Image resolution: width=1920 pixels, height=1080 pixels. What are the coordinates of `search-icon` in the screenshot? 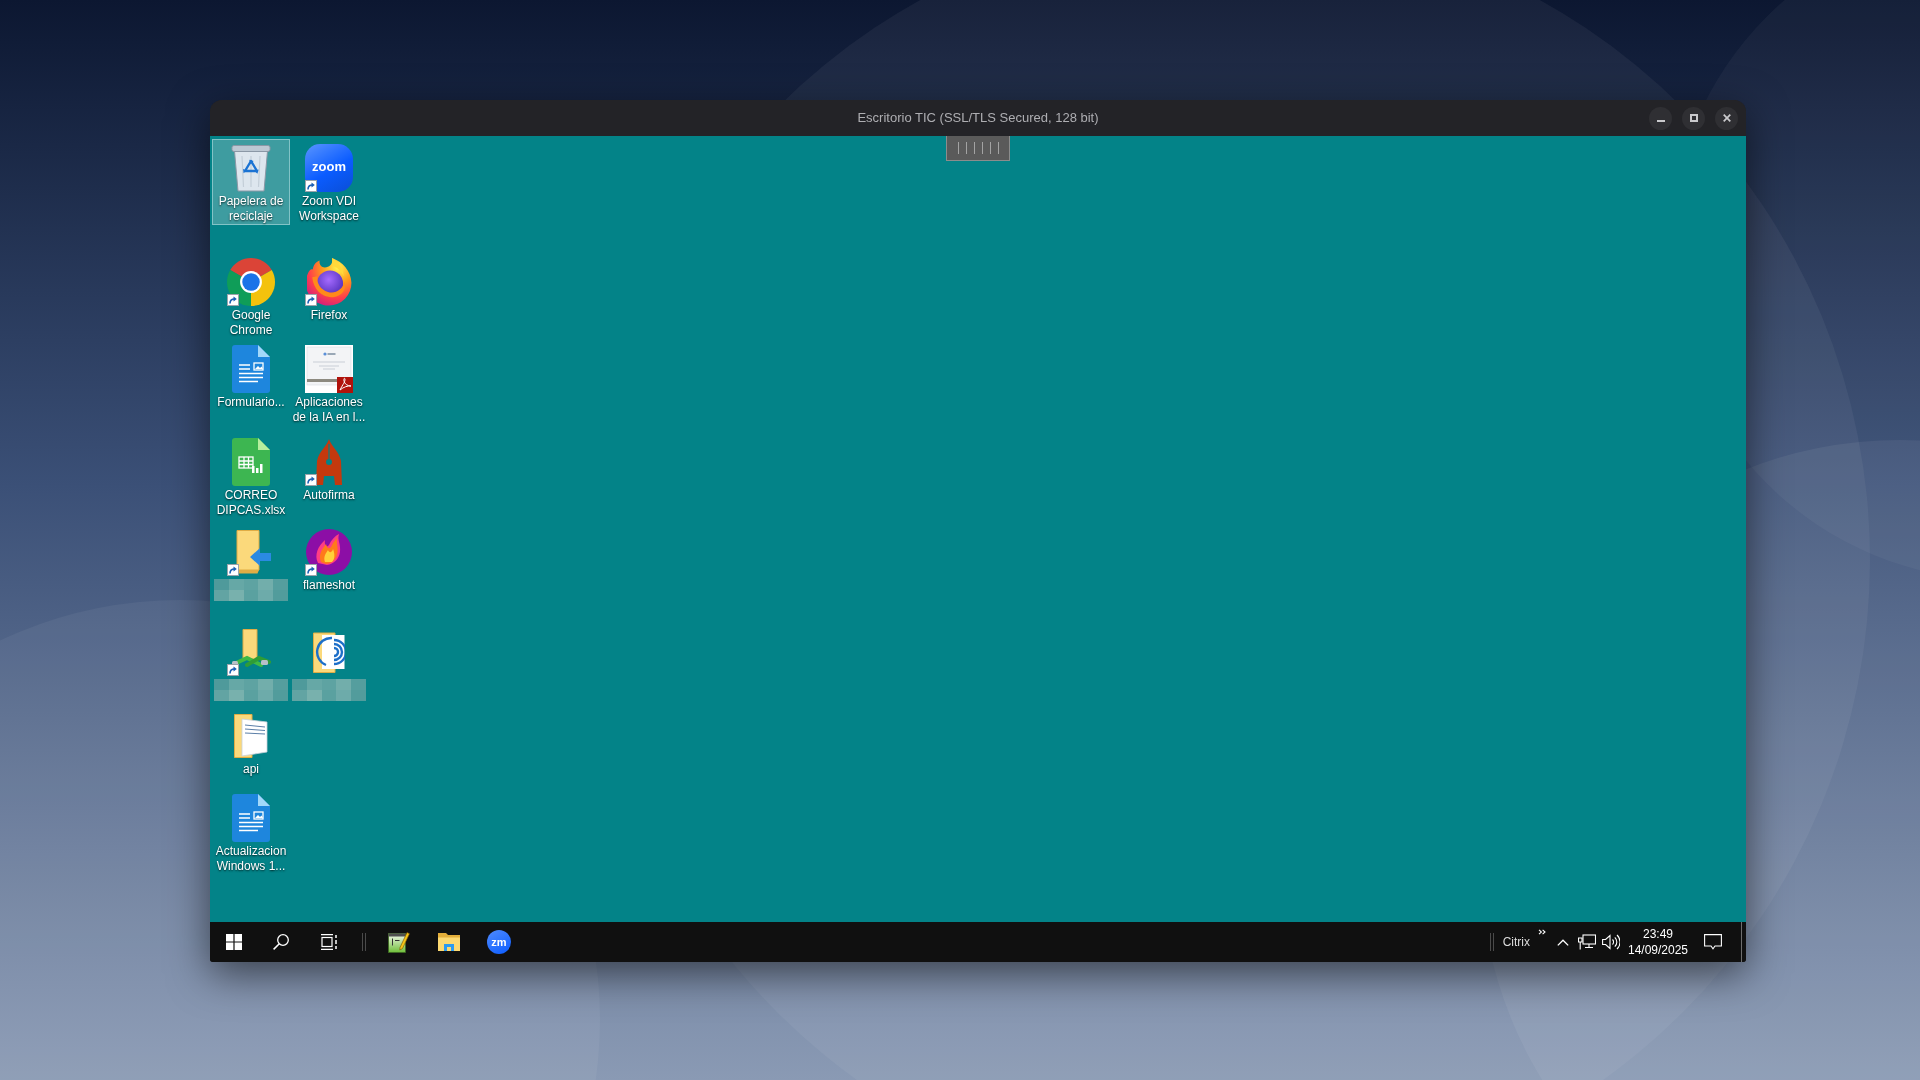 It's located at (281, 942).